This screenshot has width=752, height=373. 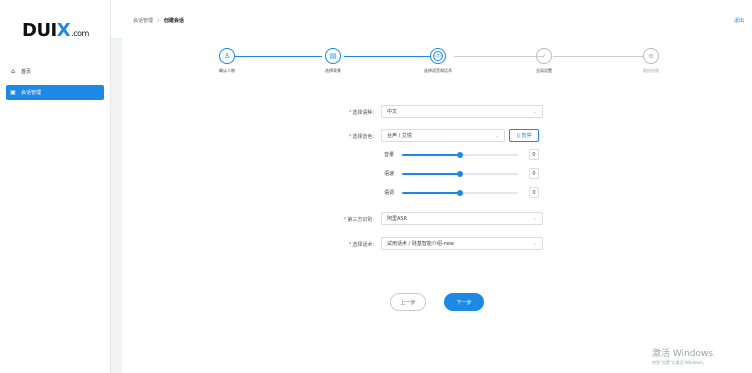 I want to click on breadcrumb-item-session-management: 会话管理, so click(x=143, y=21).